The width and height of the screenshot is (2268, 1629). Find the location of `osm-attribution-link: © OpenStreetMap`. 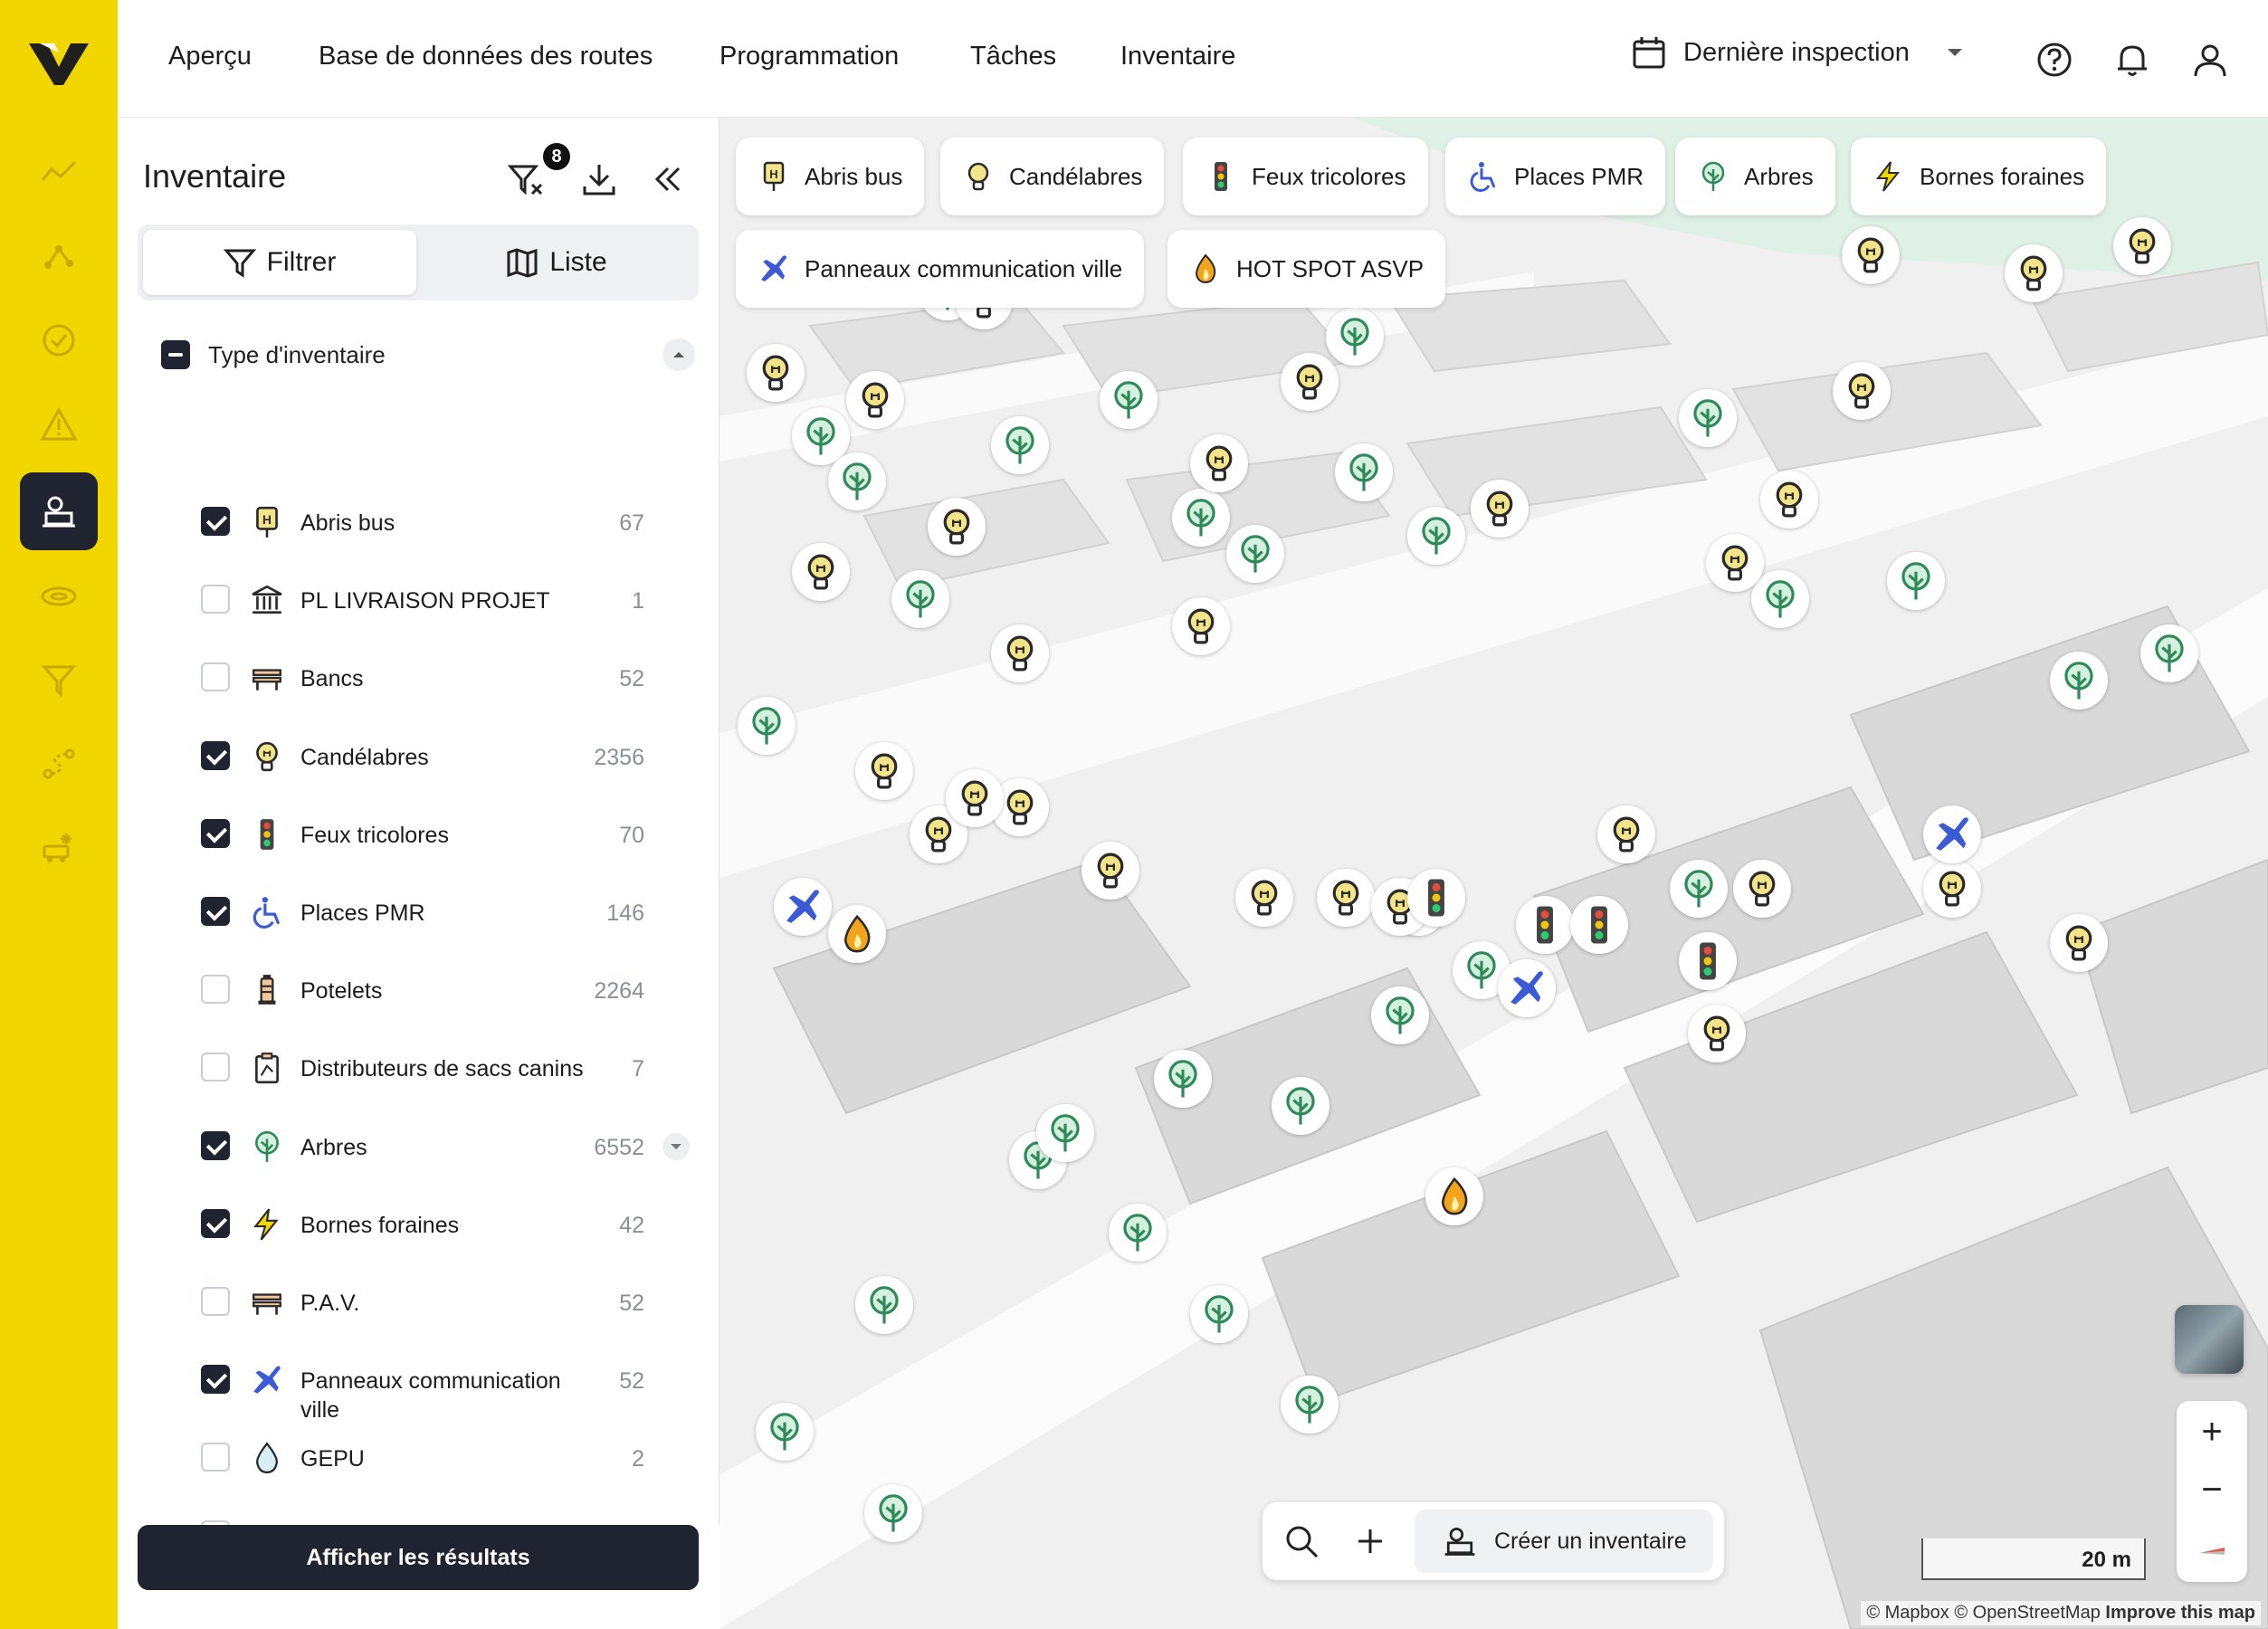

osm-attribution-link: © OpenStreetMap is located at coordinates (2027, 1613).